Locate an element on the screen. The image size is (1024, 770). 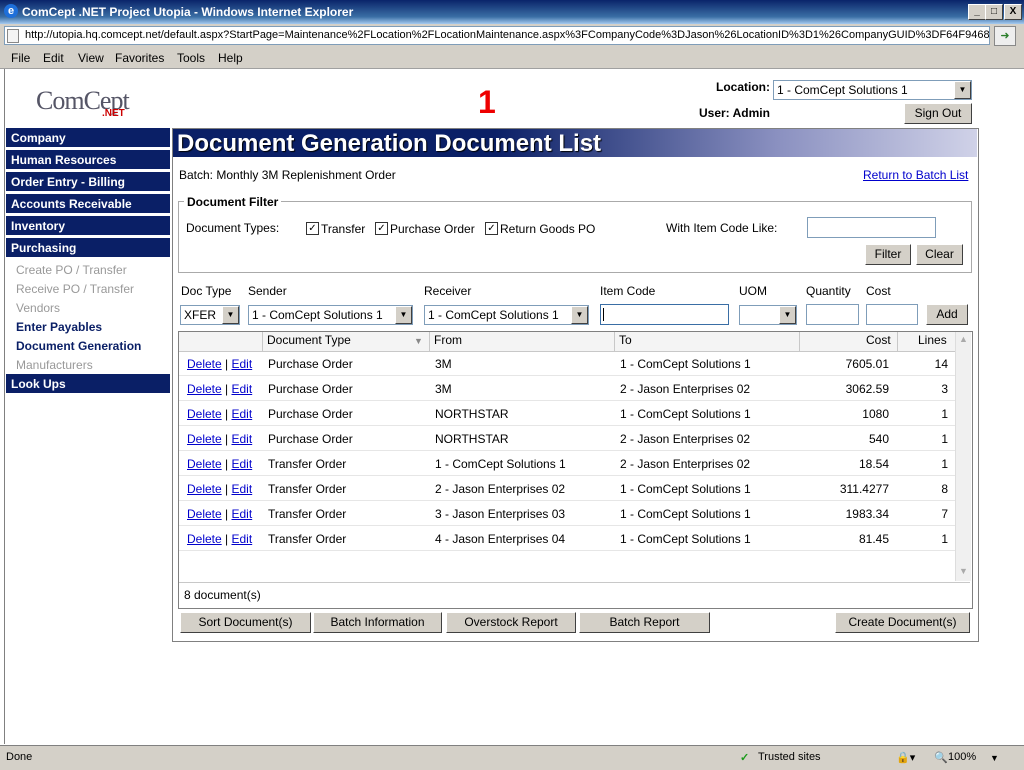
create-documents-button: Create Document(s) is located at coordinates (902, 622).